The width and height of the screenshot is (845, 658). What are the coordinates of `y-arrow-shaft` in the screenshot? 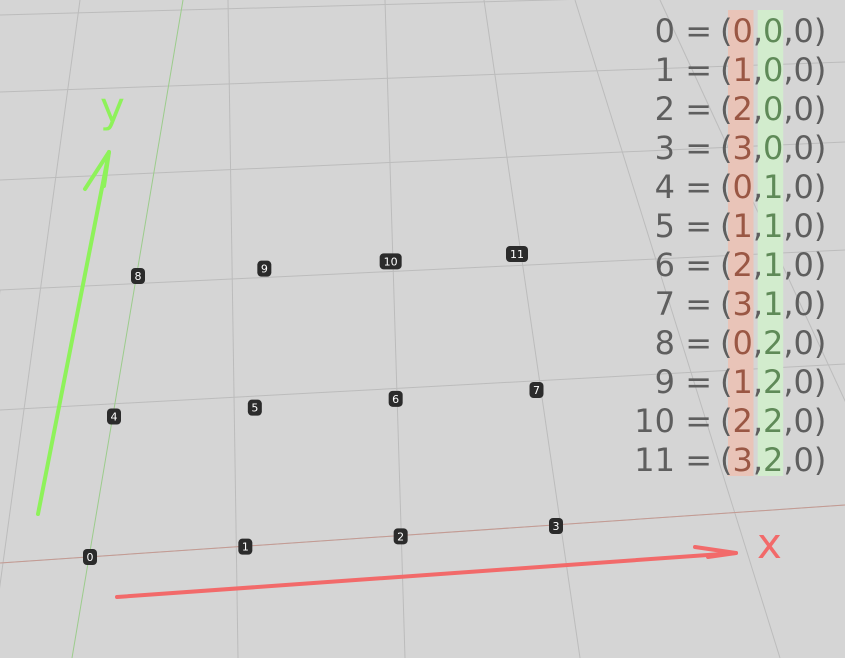 It's located at (73, 333).